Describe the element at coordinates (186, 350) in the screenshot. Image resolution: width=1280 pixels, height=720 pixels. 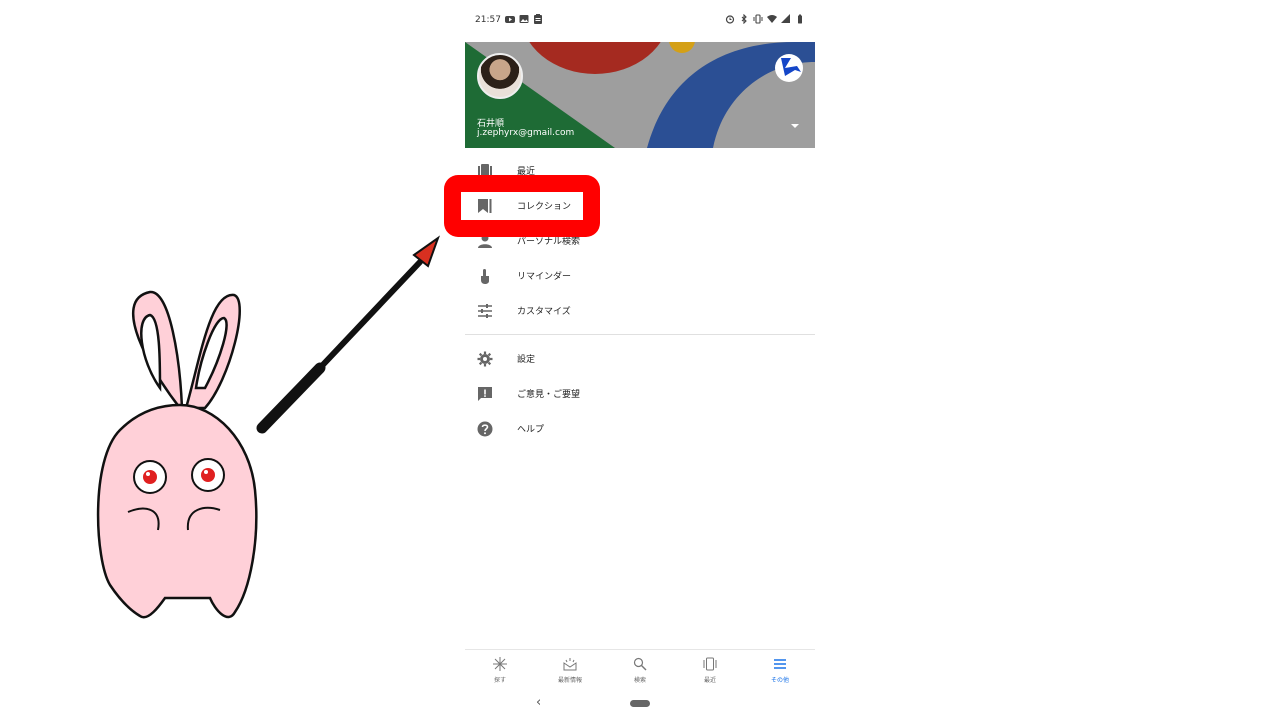
I see `rabbit-ears` at that location.